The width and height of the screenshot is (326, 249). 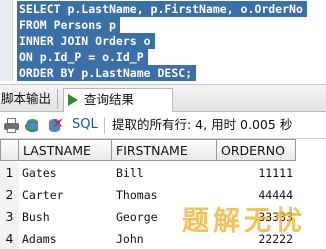 I want to click on tab-query-result: 查询结果, so click(x=118, y=100).